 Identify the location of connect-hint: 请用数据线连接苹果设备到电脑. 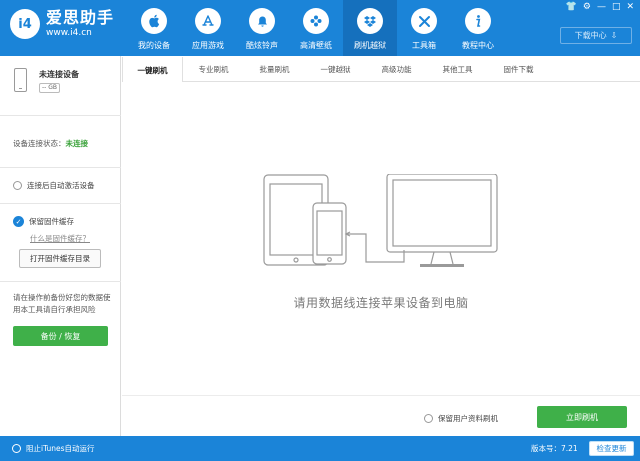
(381, 303).